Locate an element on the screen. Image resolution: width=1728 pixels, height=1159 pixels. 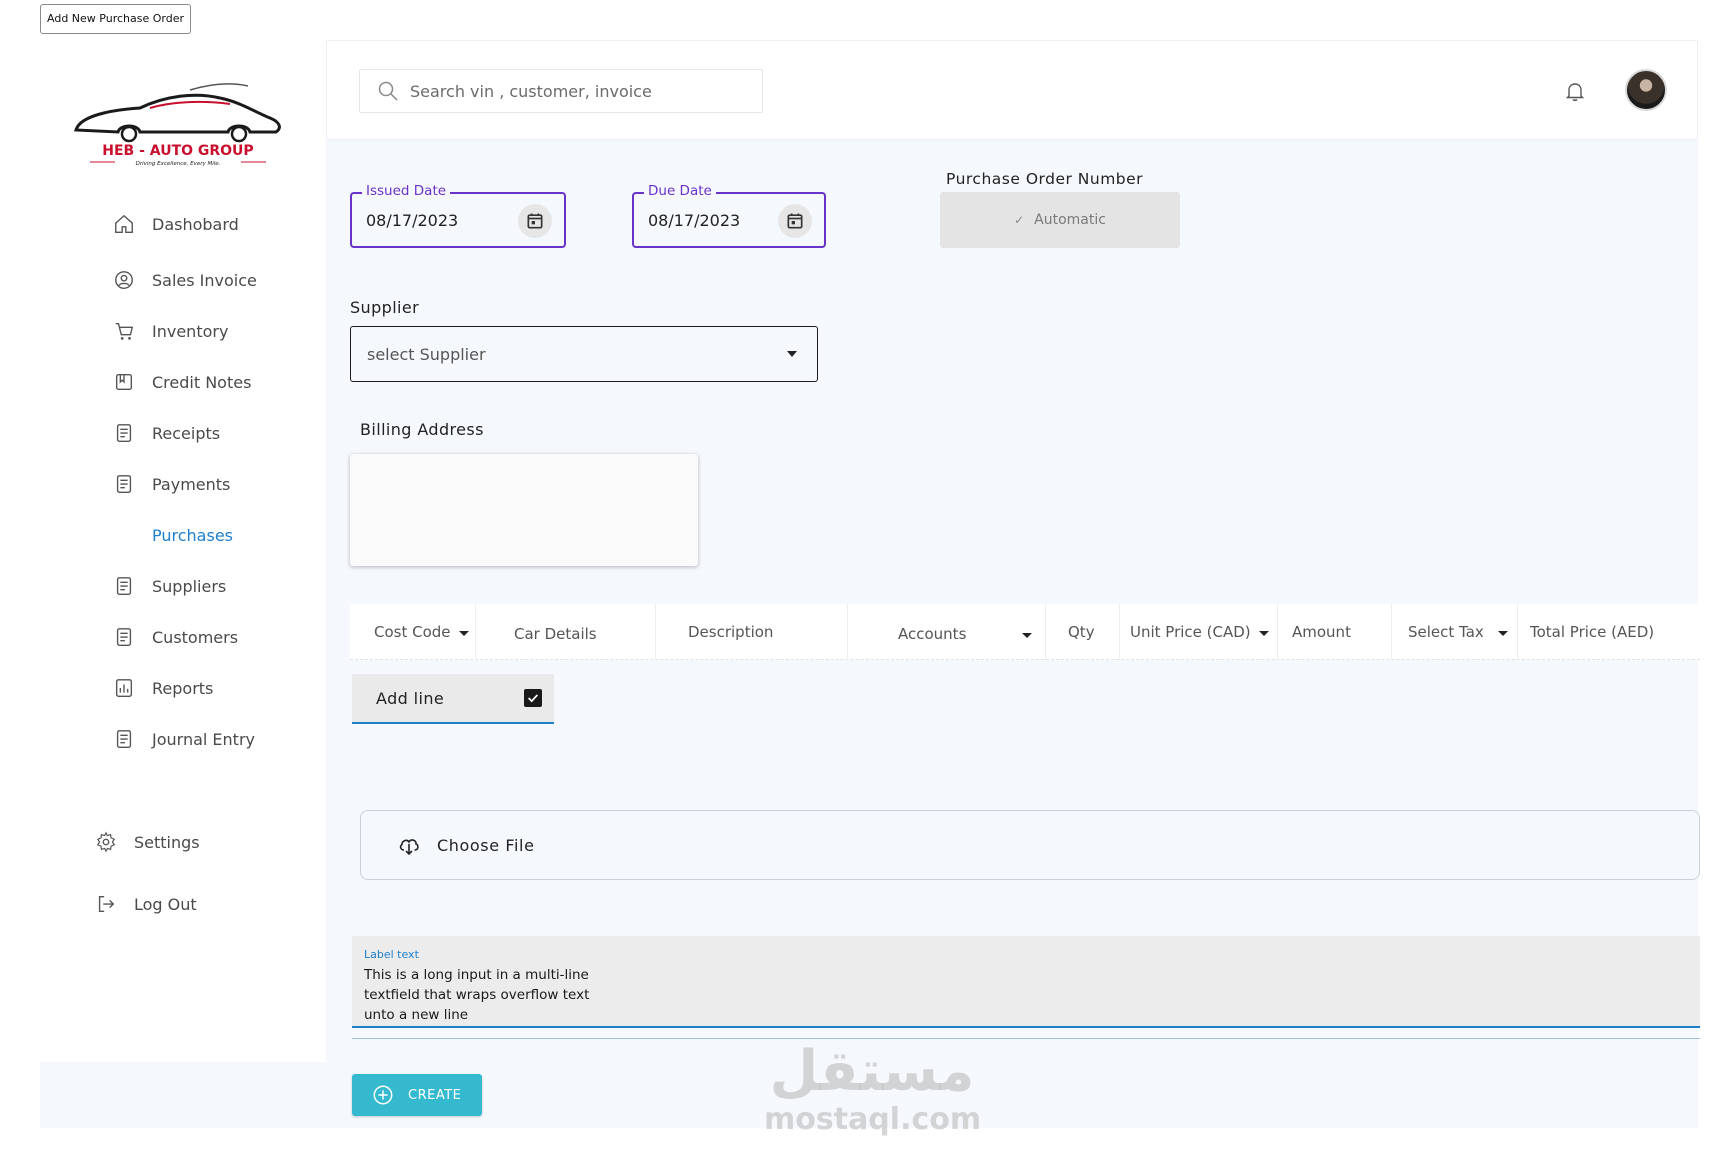
sidebar-item-label: Purchases is located at coordinates (192, 535).